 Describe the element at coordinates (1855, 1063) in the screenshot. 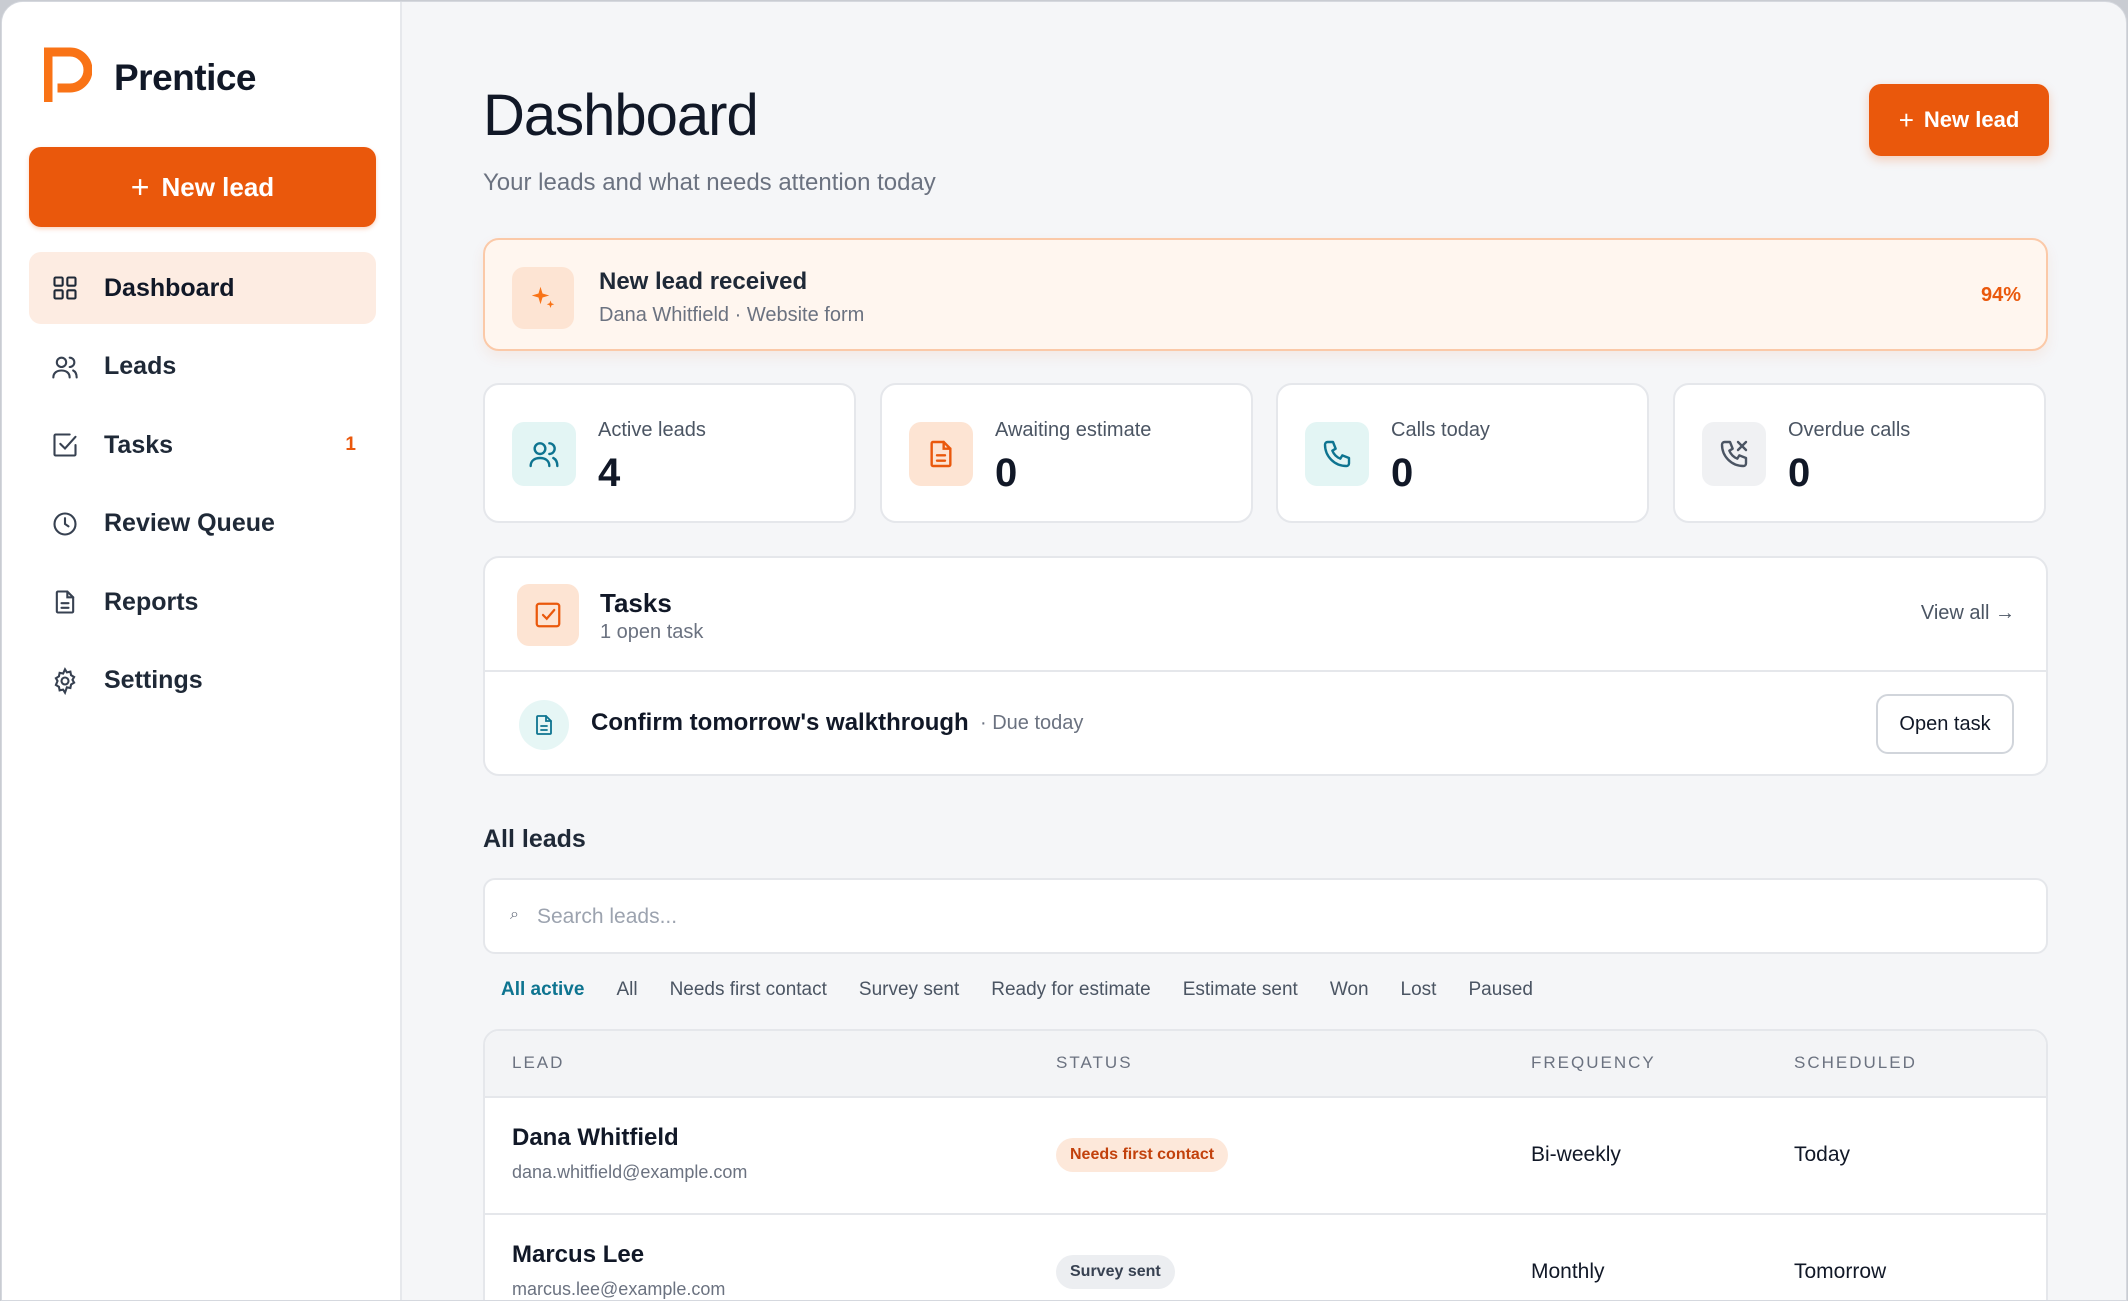

I see `column-header-scheduled: SCHEDULED` at that location.